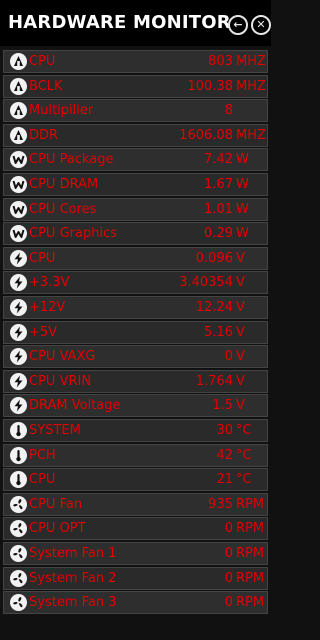 Image resolution: width=320 pixels, height=640 pixels. Describe the element at coordinates (47, 307) in the screenshot. I see `row-label: +12V` at that location.